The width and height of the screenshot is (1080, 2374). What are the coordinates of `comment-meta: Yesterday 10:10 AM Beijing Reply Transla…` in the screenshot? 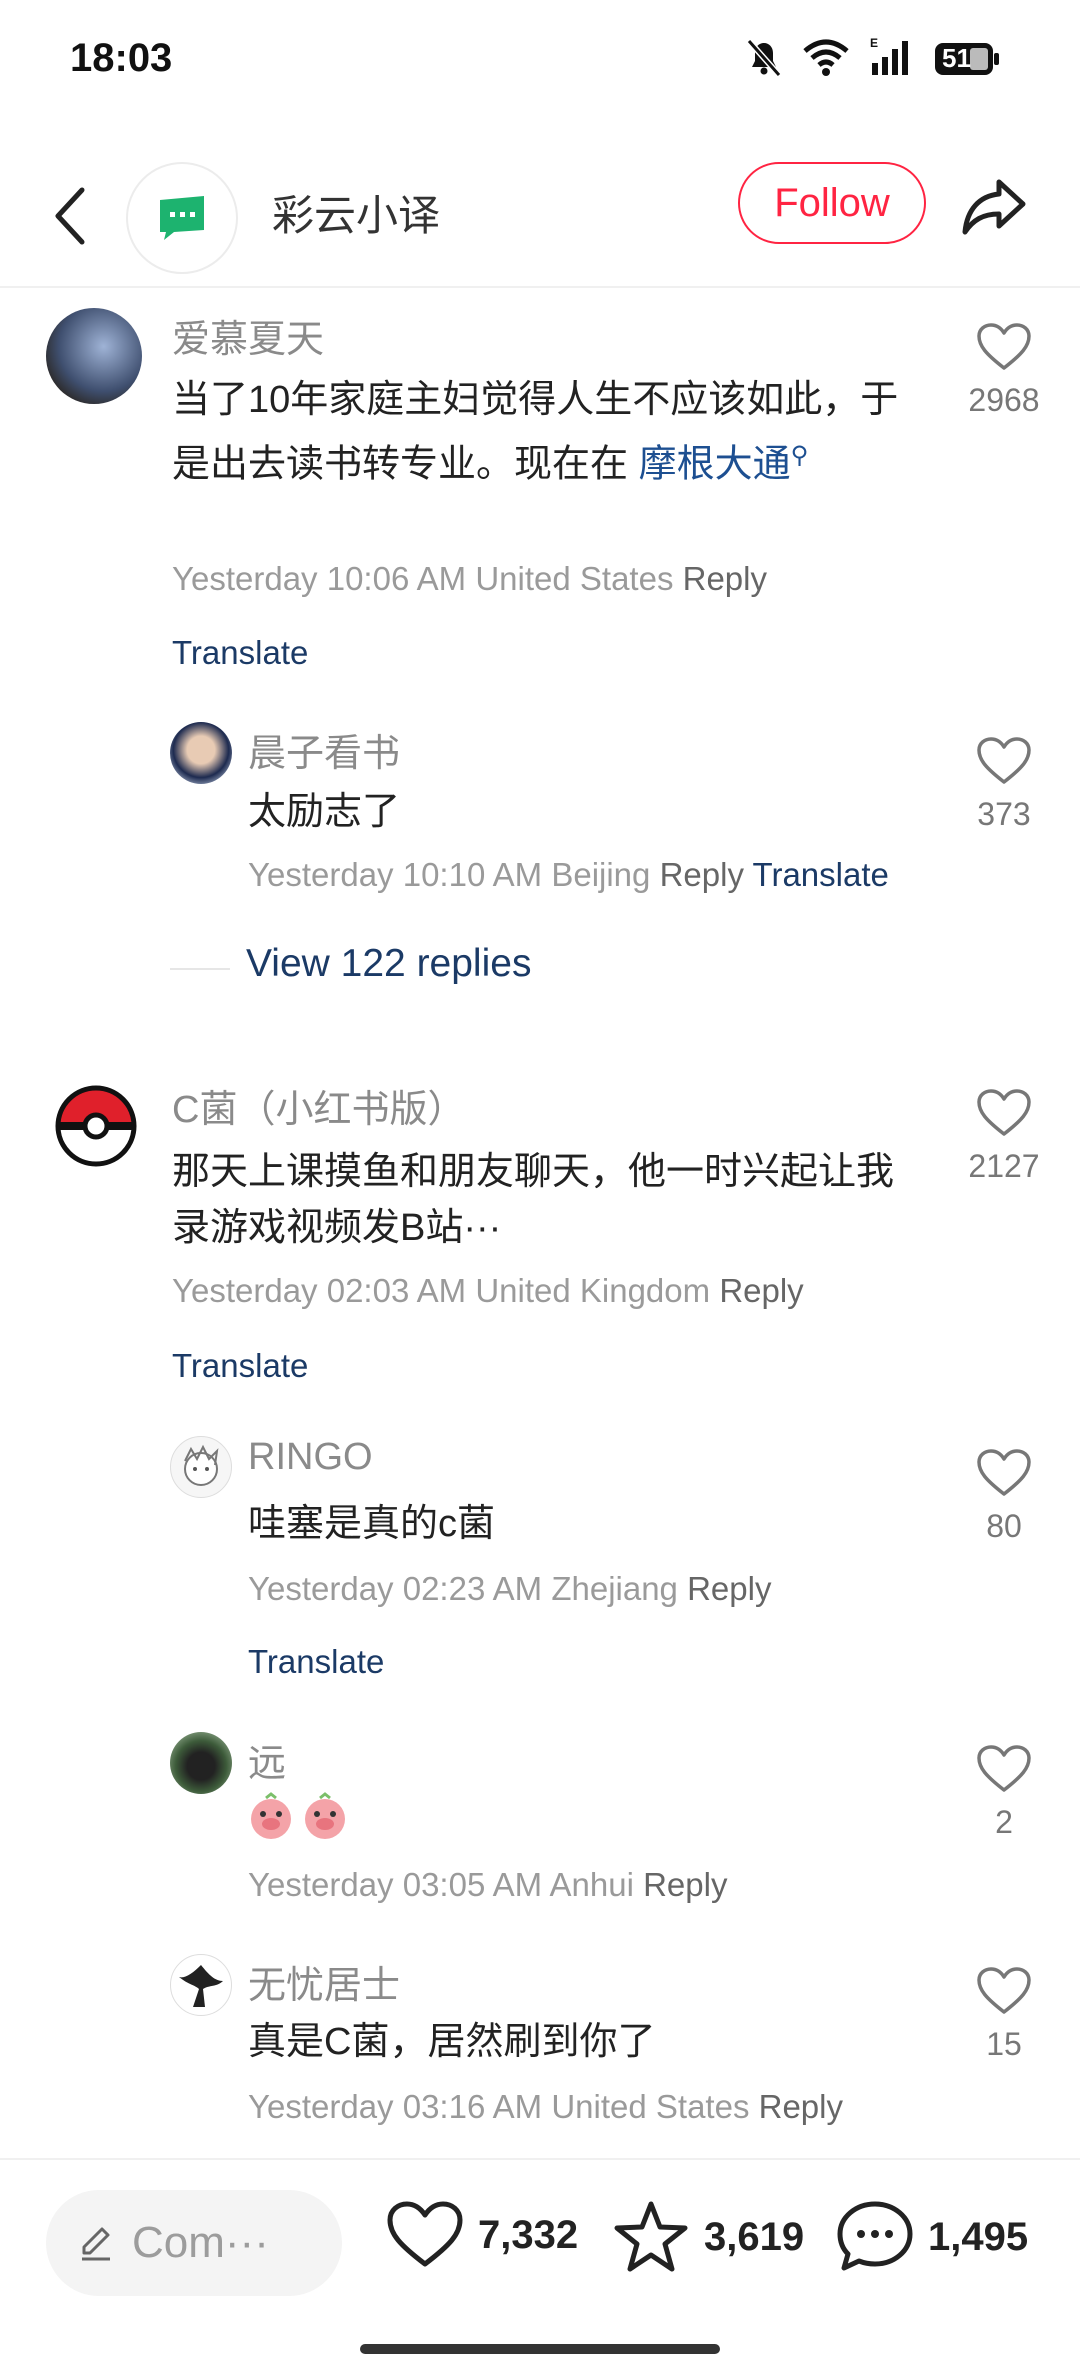 It's located at (568, 874).